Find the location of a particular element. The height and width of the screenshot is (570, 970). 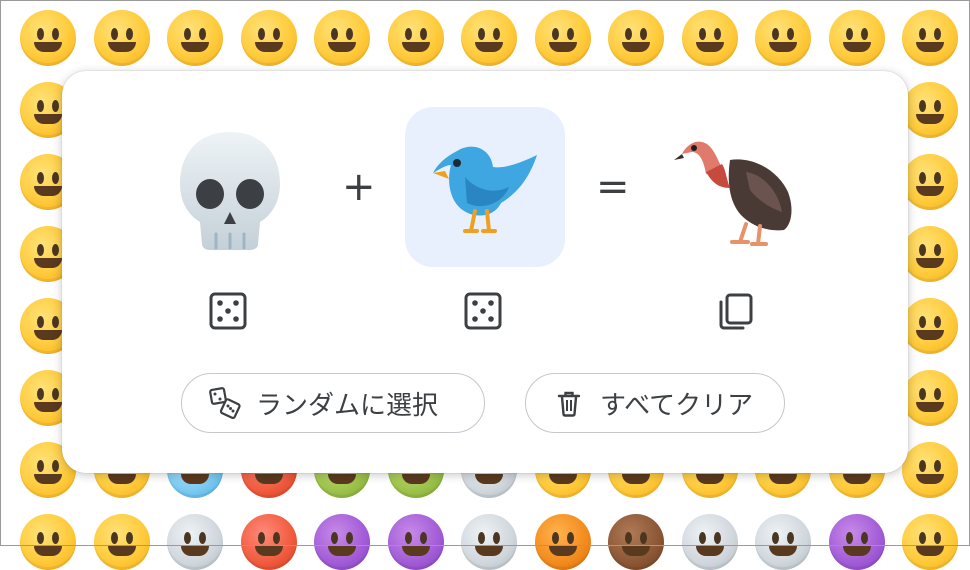

vulture-icon is located at coordinates (733, 193).